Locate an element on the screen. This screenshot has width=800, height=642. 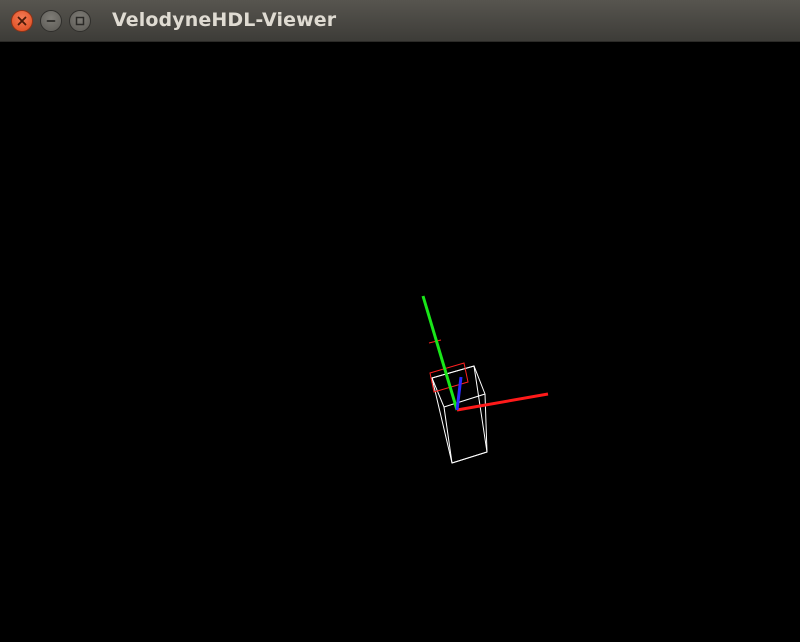
minimize-button is located at coordinates (51, 21).